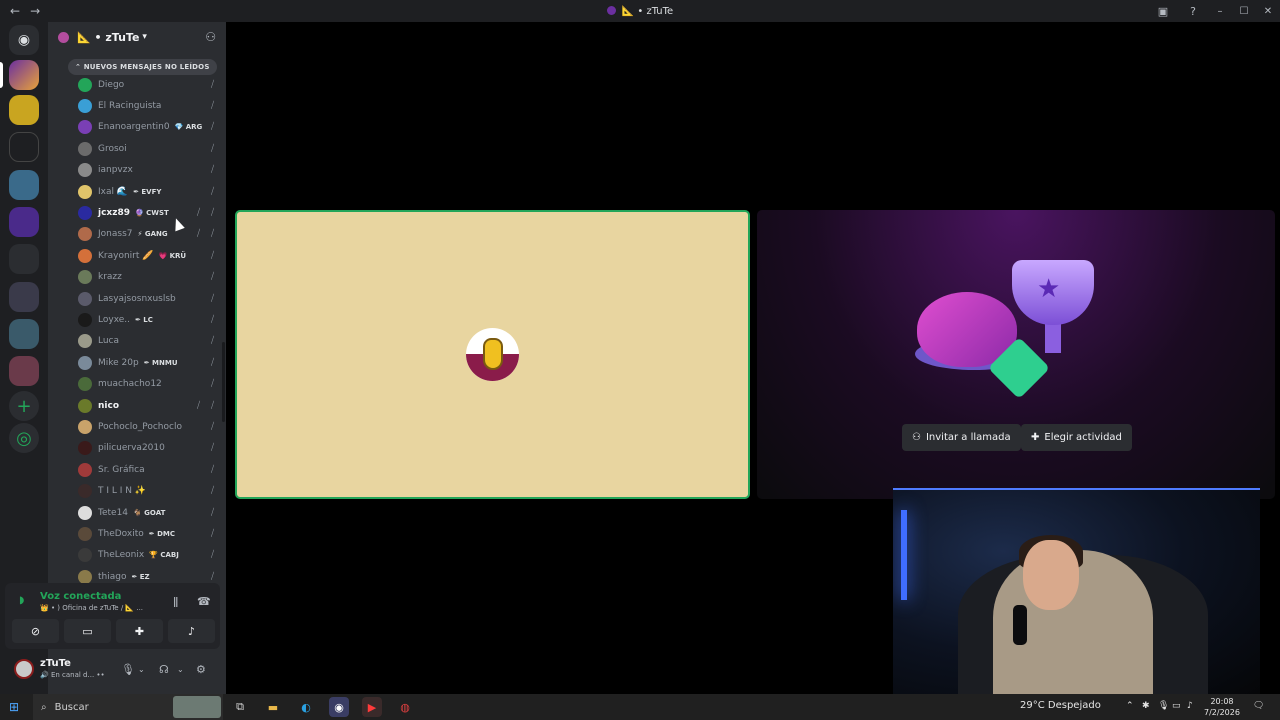  What do you see at coordinates (87, 631) in the screenshot?
I see `screen-share-icon: ▭` at bounding box center [87, 631].